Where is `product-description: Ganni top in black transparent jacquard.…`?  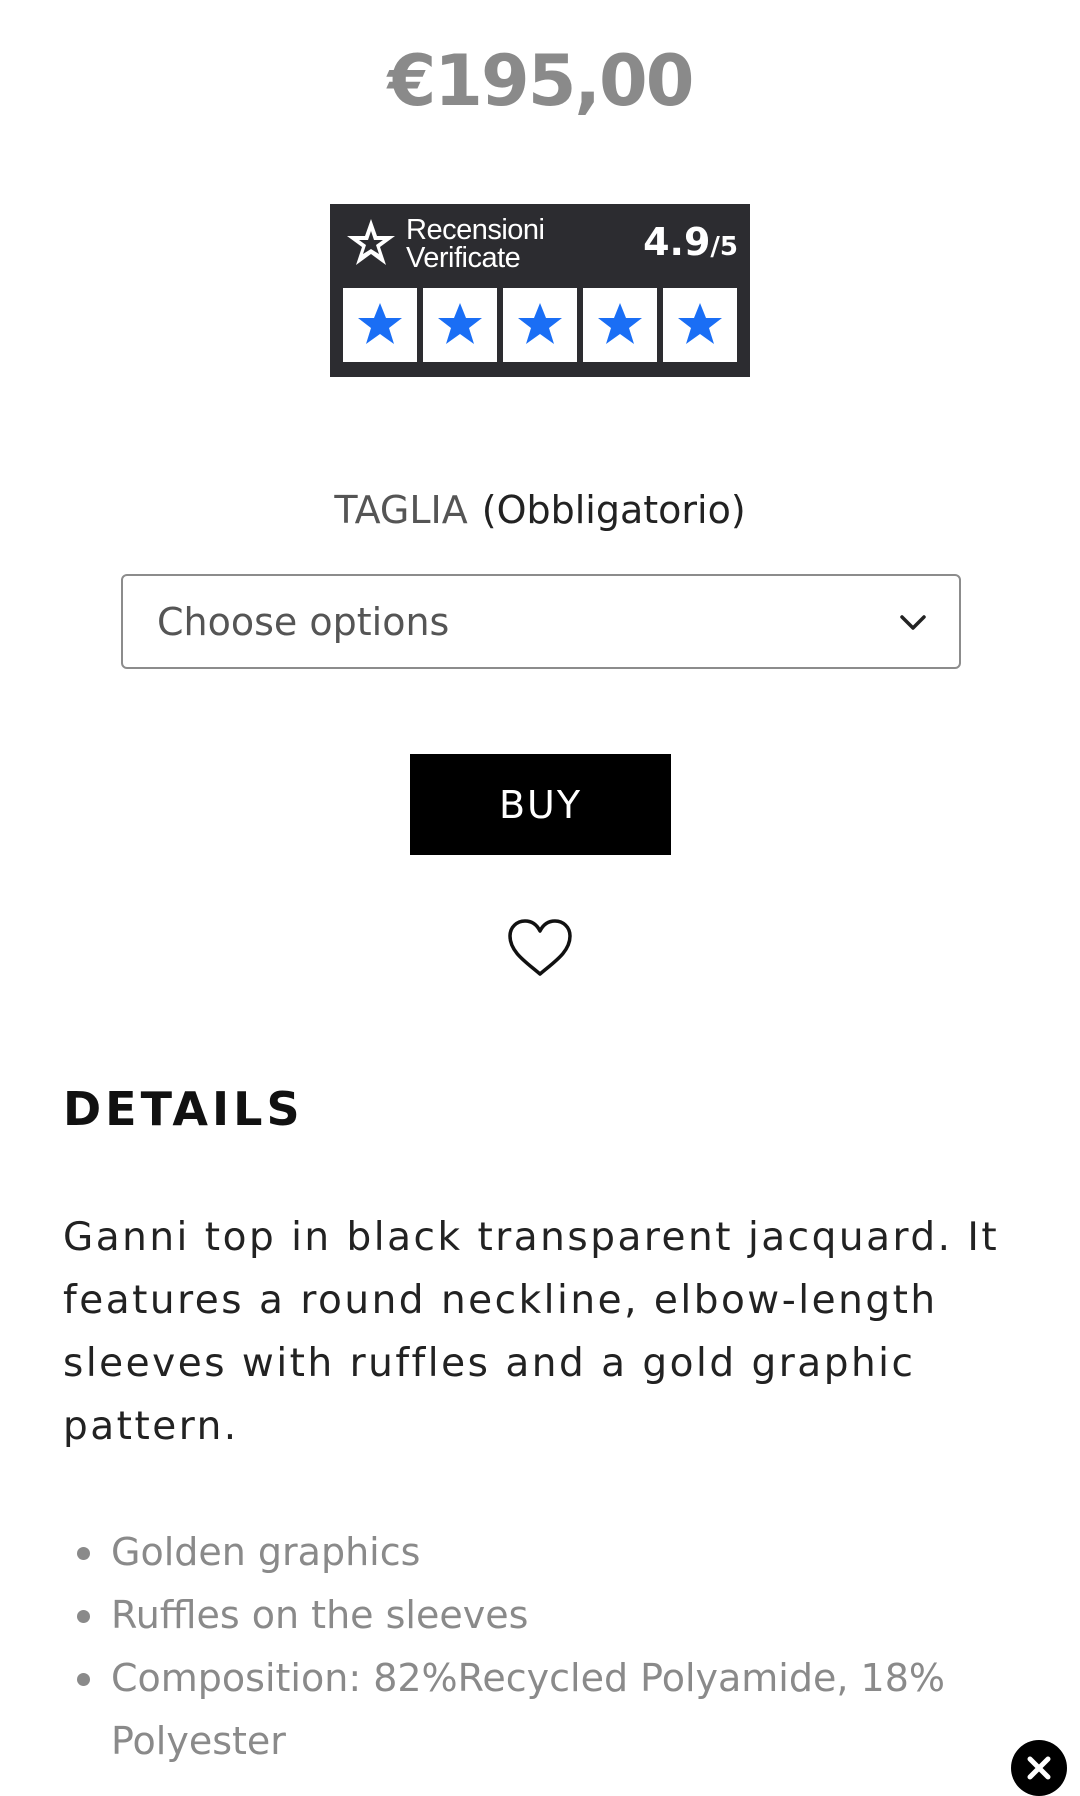
product-description: Ganni top in black transparent jacquard.… is located at coordinates (531, 1332).